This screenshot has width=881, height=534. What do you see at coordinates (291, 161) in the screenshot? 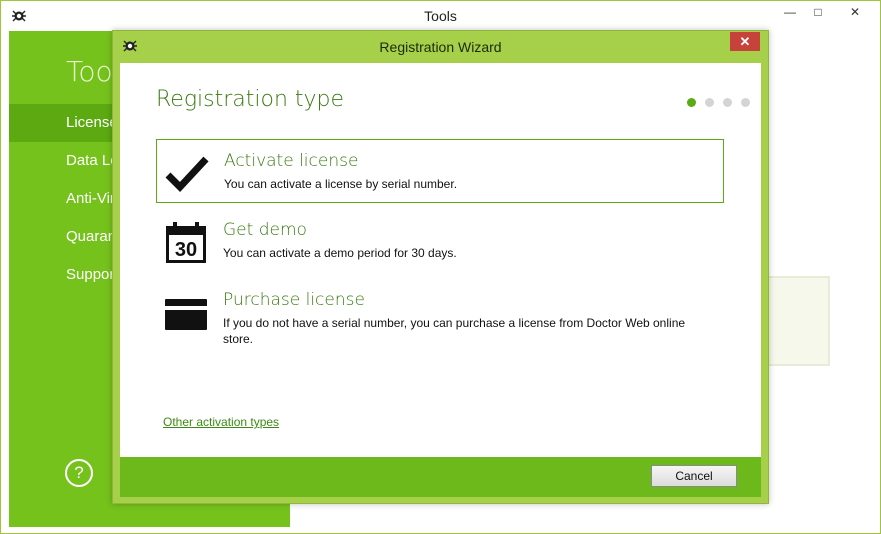
I see `option-title: Activate license` at bounding box center [291, 161].